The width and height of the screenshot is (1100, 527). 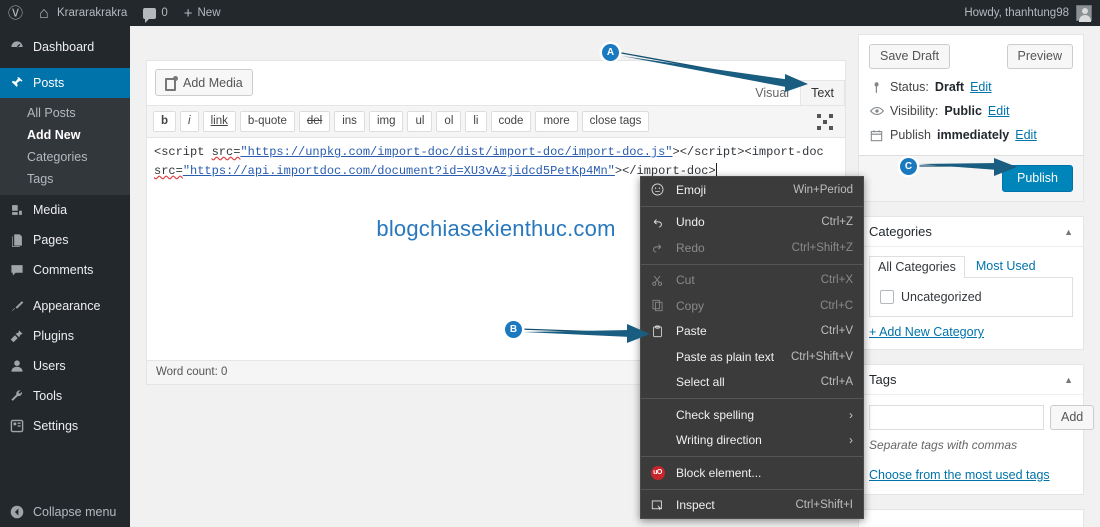 I want to click on sidebar-item-label: Media, so click(x=50, y=210).